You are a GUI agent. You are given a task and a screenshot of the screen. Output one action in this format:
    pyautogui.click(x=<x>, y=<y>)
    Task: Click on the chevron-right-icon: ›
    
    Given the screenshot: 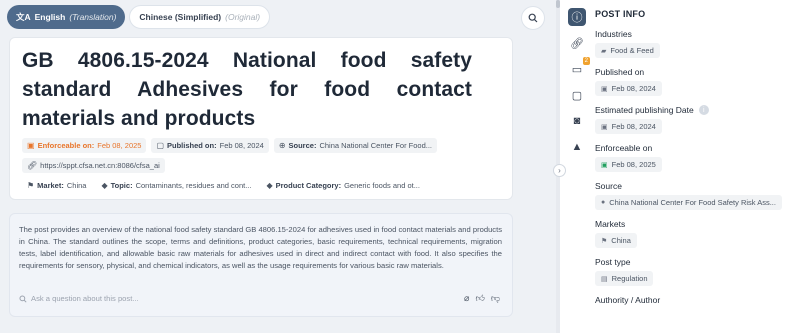 What is the action you would take?
    pyautogui.click(x=559, y=170)
    